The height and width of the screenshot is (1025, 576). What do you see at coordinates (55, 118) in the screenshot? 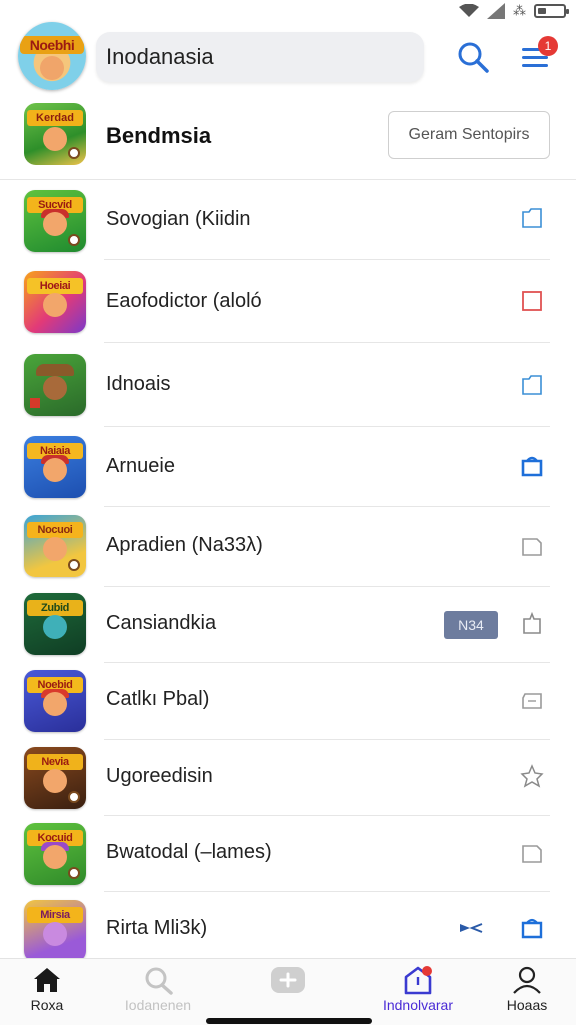
I see `featured-icon-text: Kerdad` at bounding box center [55, 118].